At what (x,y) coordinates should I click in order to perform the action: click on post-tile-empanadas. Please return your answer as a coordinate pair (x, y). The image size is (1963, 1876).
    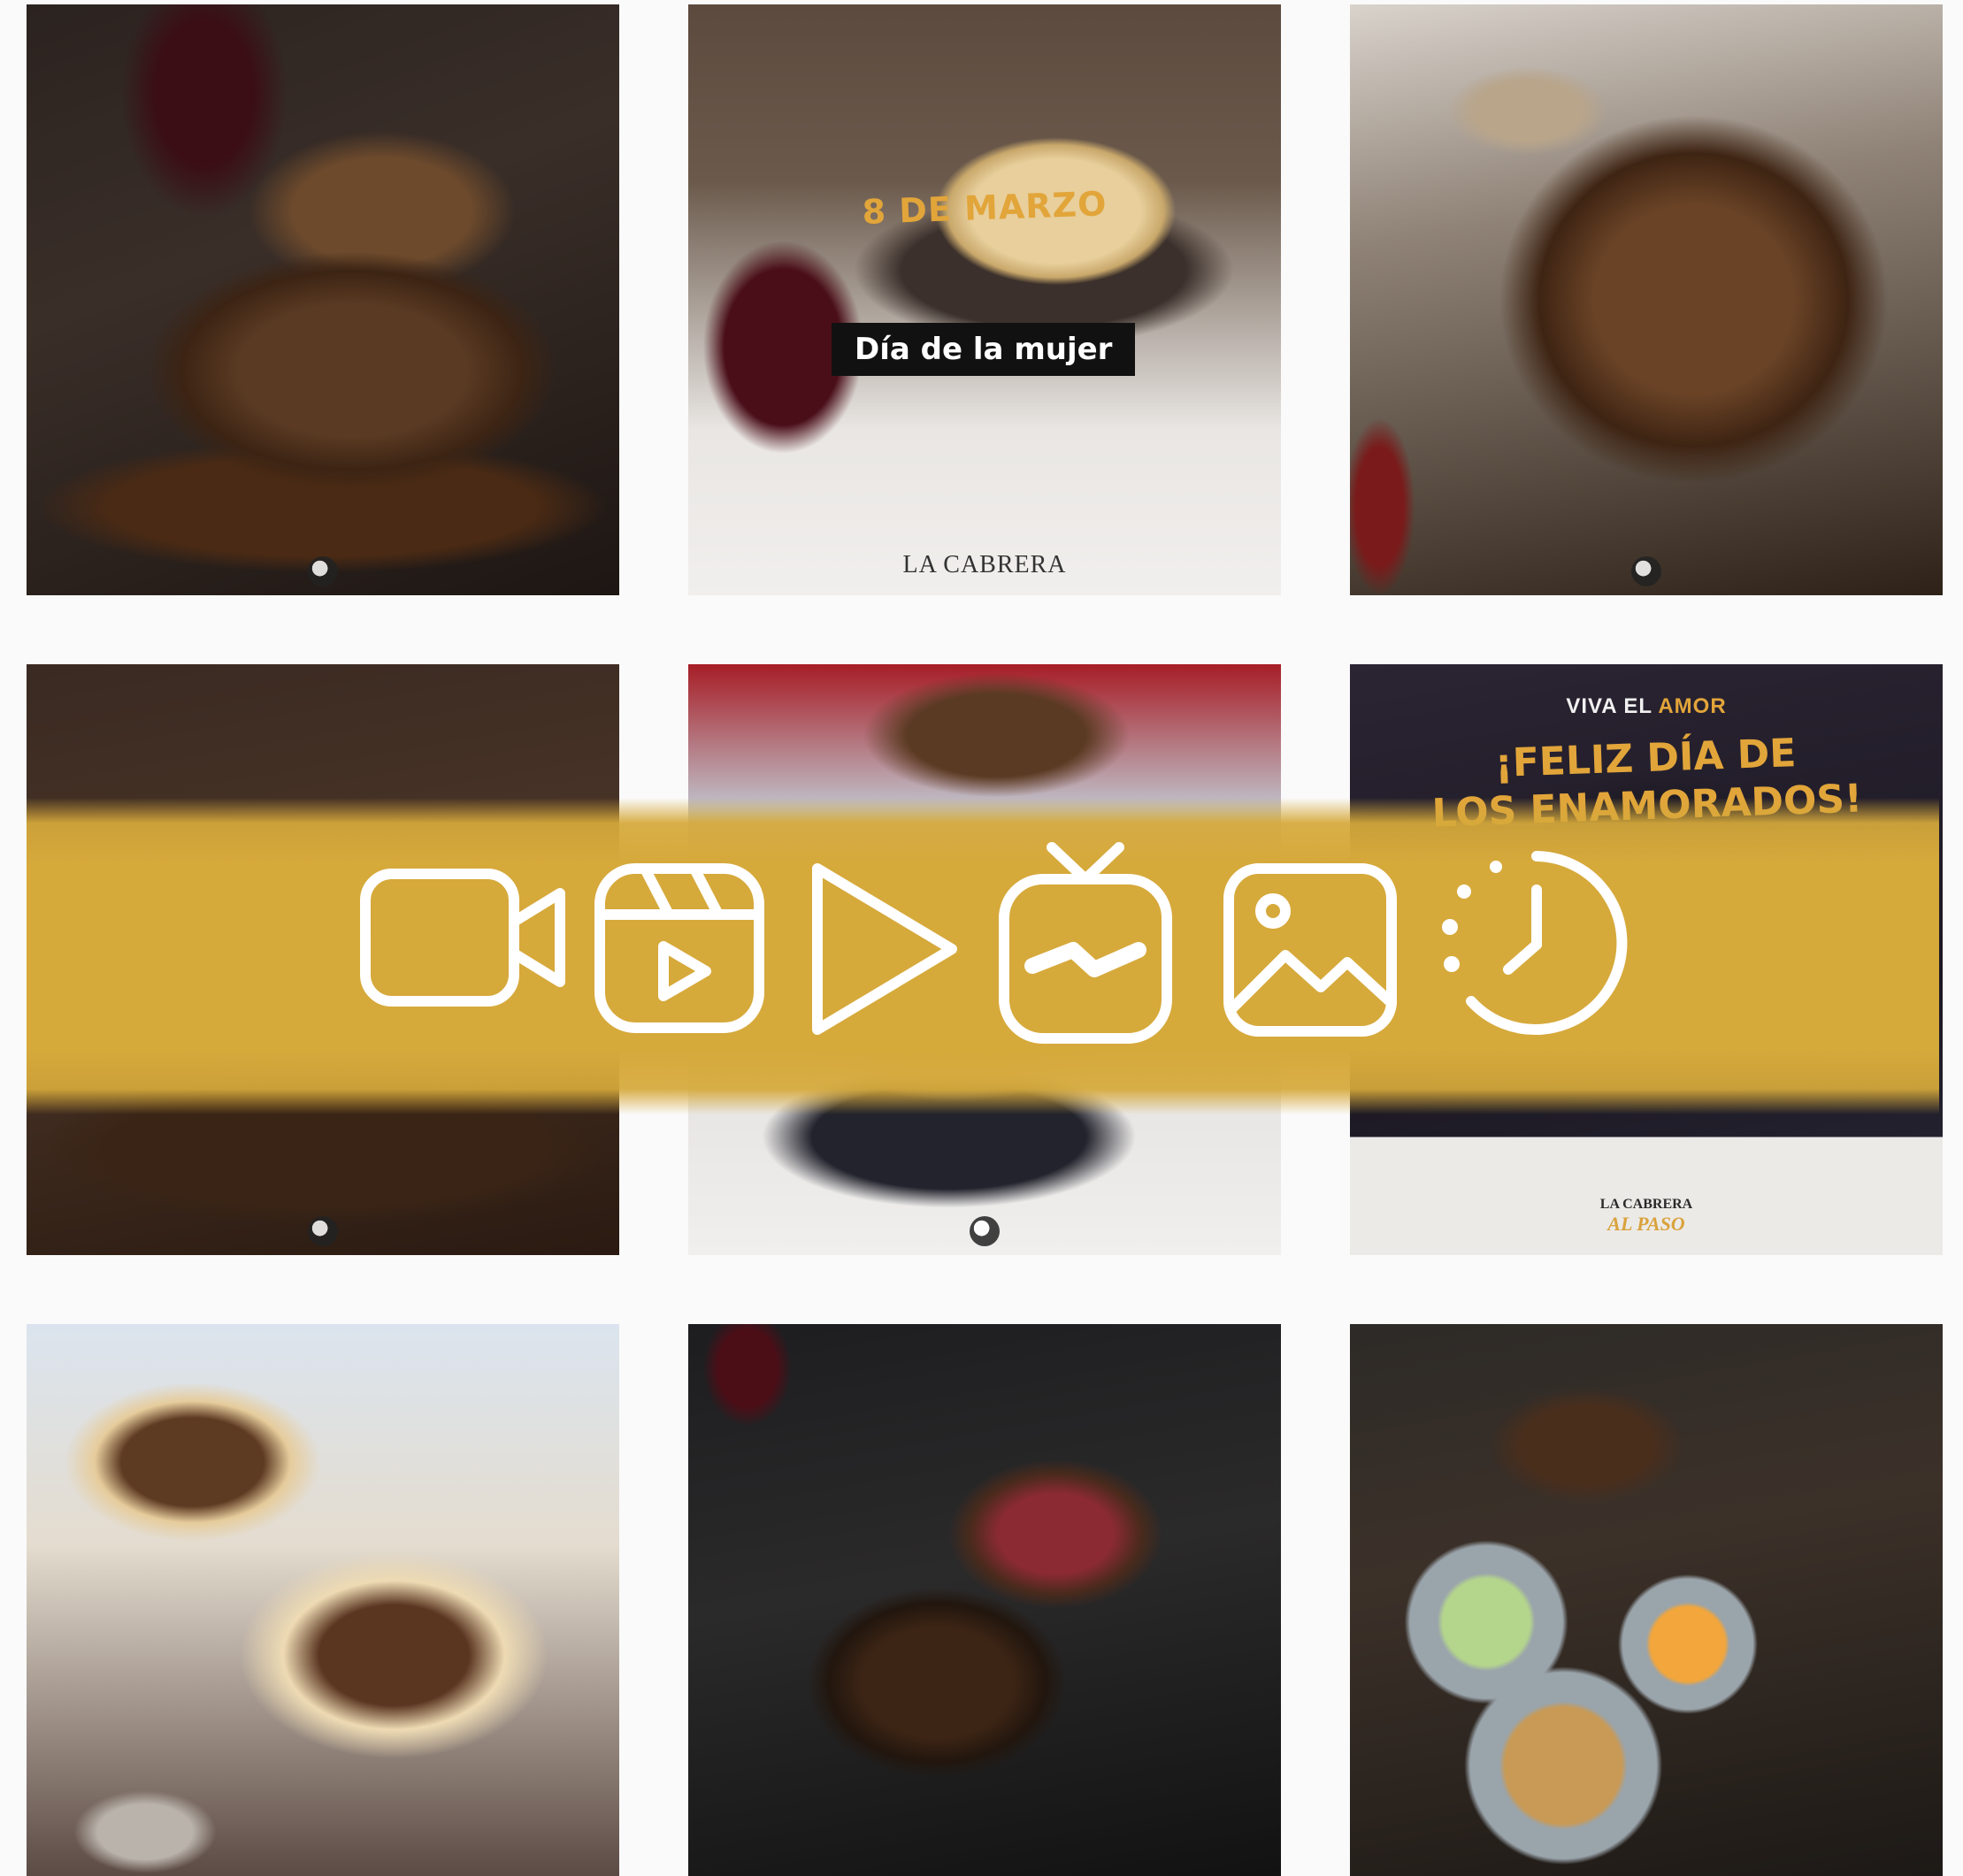
    Looking at the image, I should click on (323, 1600).